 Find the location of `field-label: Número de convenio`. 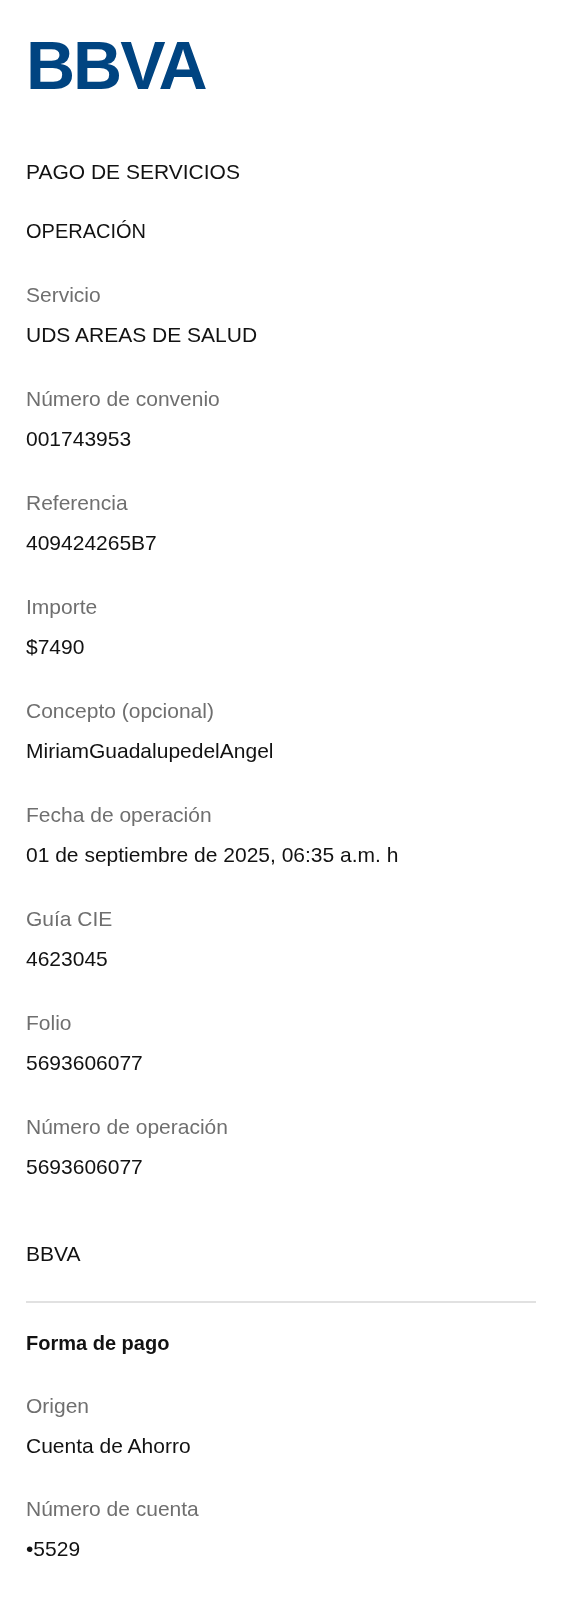

field-label: Número de convenio is located at coordinates (123, 399).